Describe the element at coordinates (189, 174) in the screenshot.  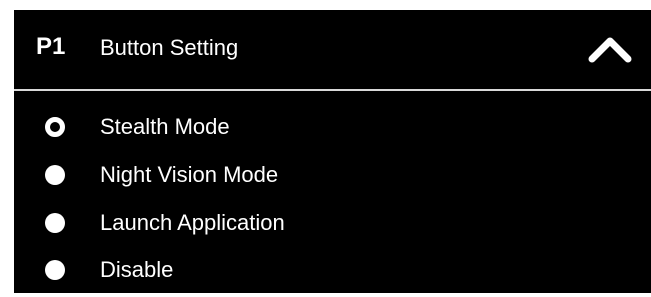
I see `option-label: Night Vision Mode` at that location.